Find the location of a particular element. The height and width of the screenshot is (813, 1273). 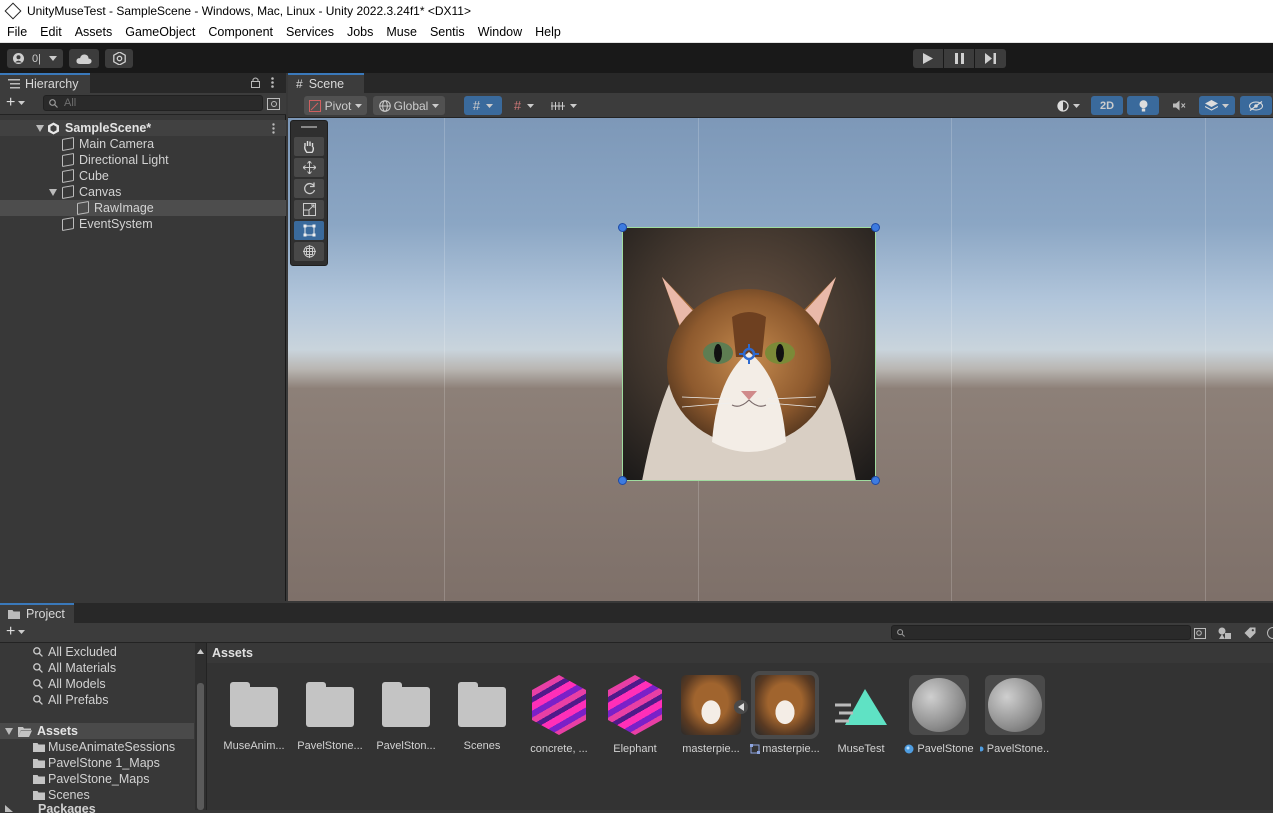

tree-assets-root: Assets is located at coordinates (97, 731).